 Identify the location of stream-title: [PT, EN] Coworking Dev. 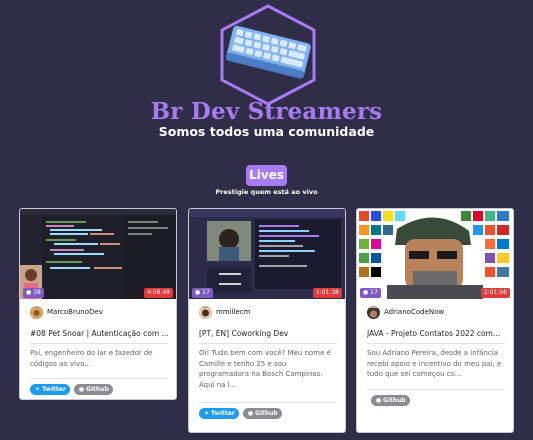
(269, 333).